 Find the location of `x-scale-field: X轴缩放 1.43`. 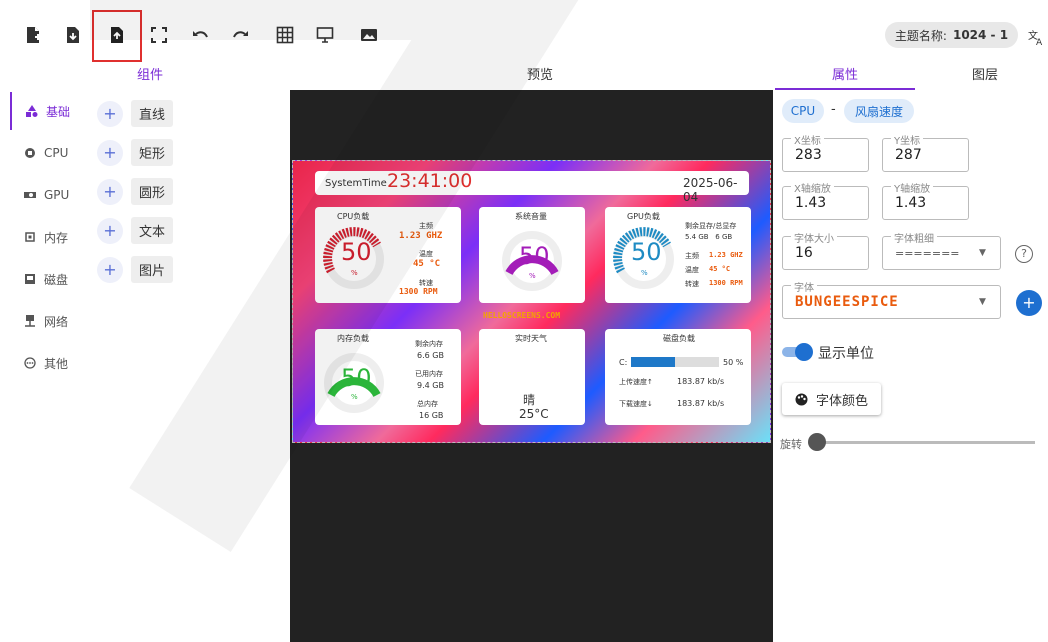

x-scale-field: X轴缩放 1.43 is located at coordinates (825, 200).